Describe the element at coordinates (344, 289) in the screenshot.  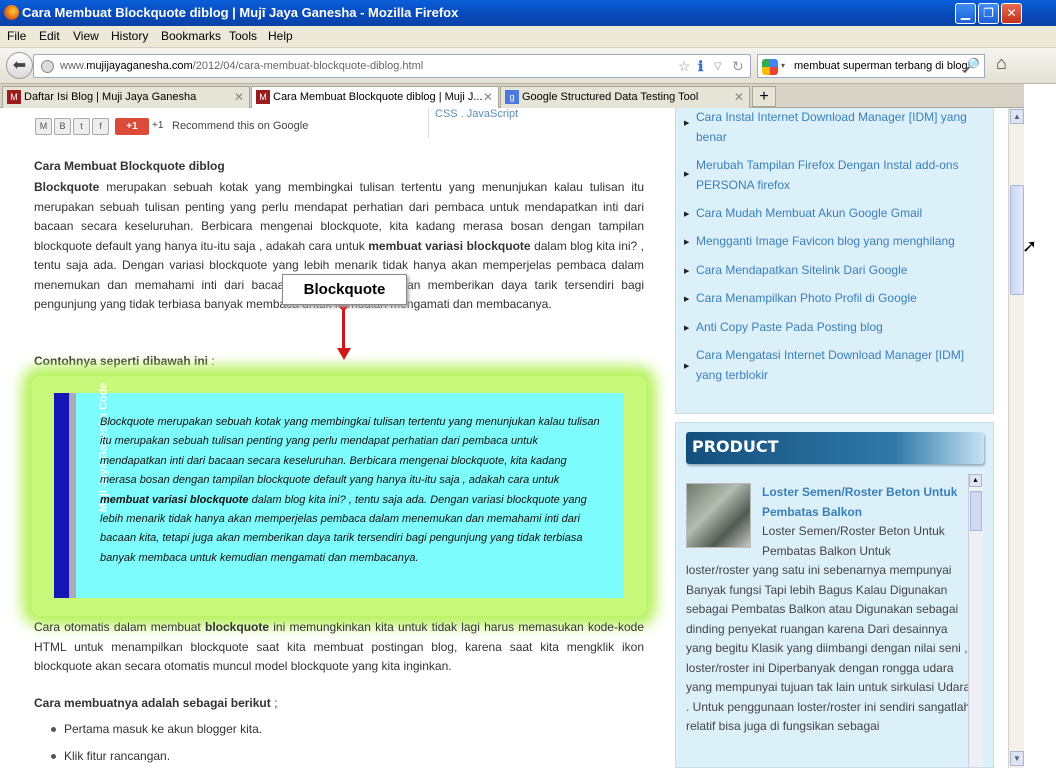
I see `blockquote-callout-label: Blockquote` at that location.